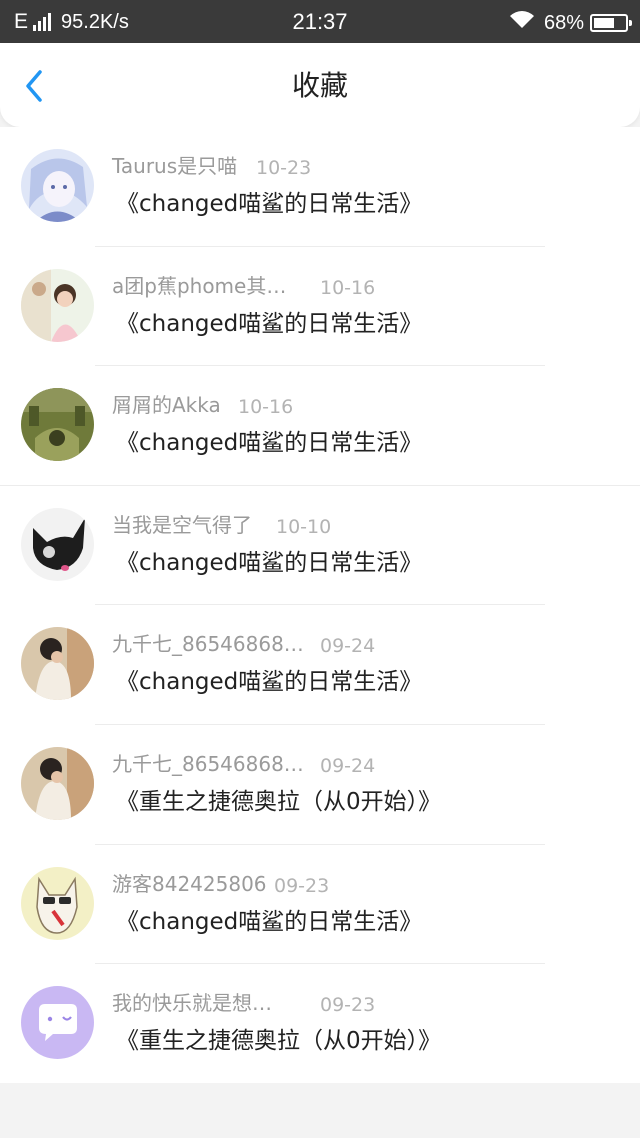 This screenshot has width=640, height=1138. I want to click on favorite-item: 我的快乐就是想… 09-23 《重生之捷德奥拉（从0开始）》, so click(320, 1024).